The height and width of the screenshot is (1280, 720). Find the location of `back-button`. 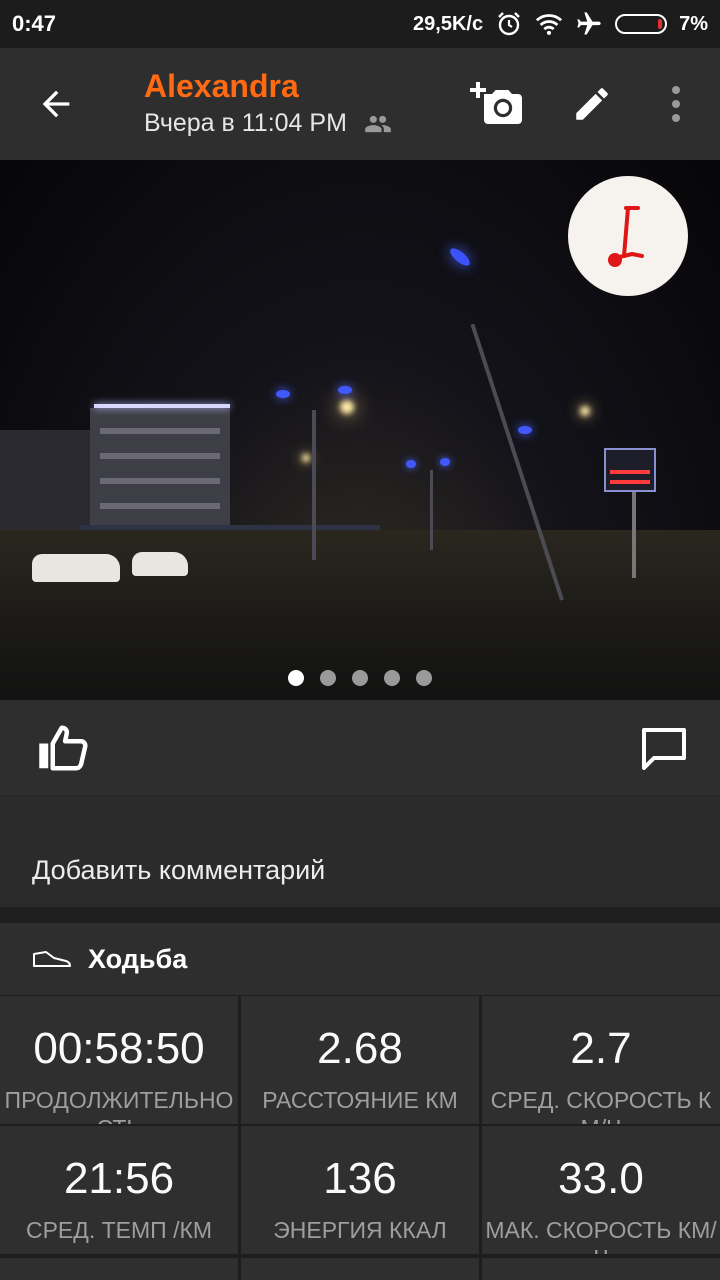

back-button is located at coordinates (56, 104).